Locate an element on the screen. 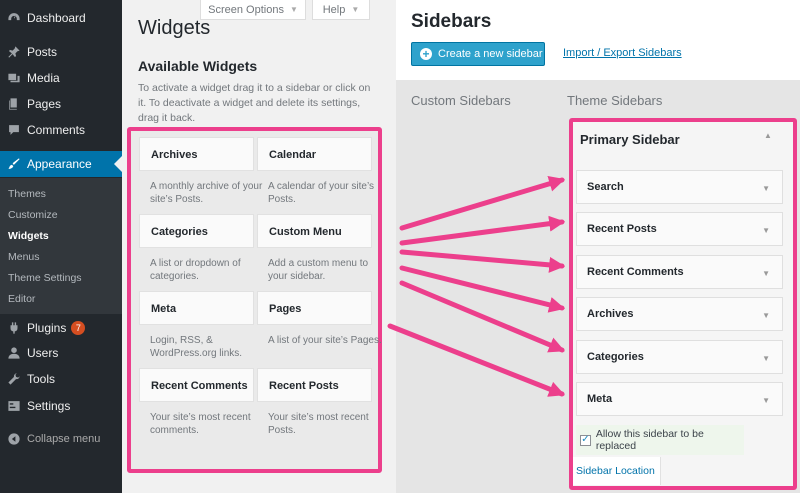  submenu-menus: Menus is located at coordinates (24, 257).